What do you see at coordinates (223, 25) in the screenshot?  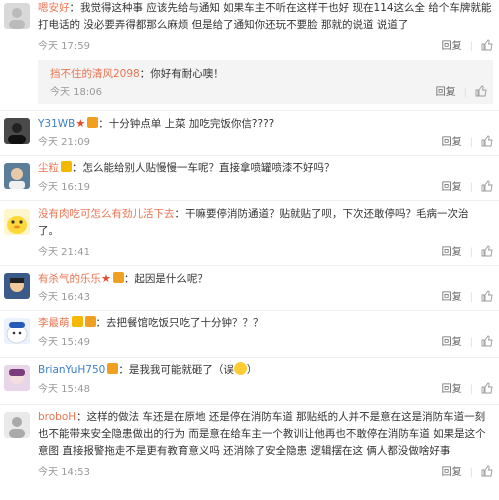 I see `comment-text: 打电话的 没必要弄得都那么麻烦 但是给了通知你还玩不要脸 那就的说道 说道了` at bounding box center [223, 25].